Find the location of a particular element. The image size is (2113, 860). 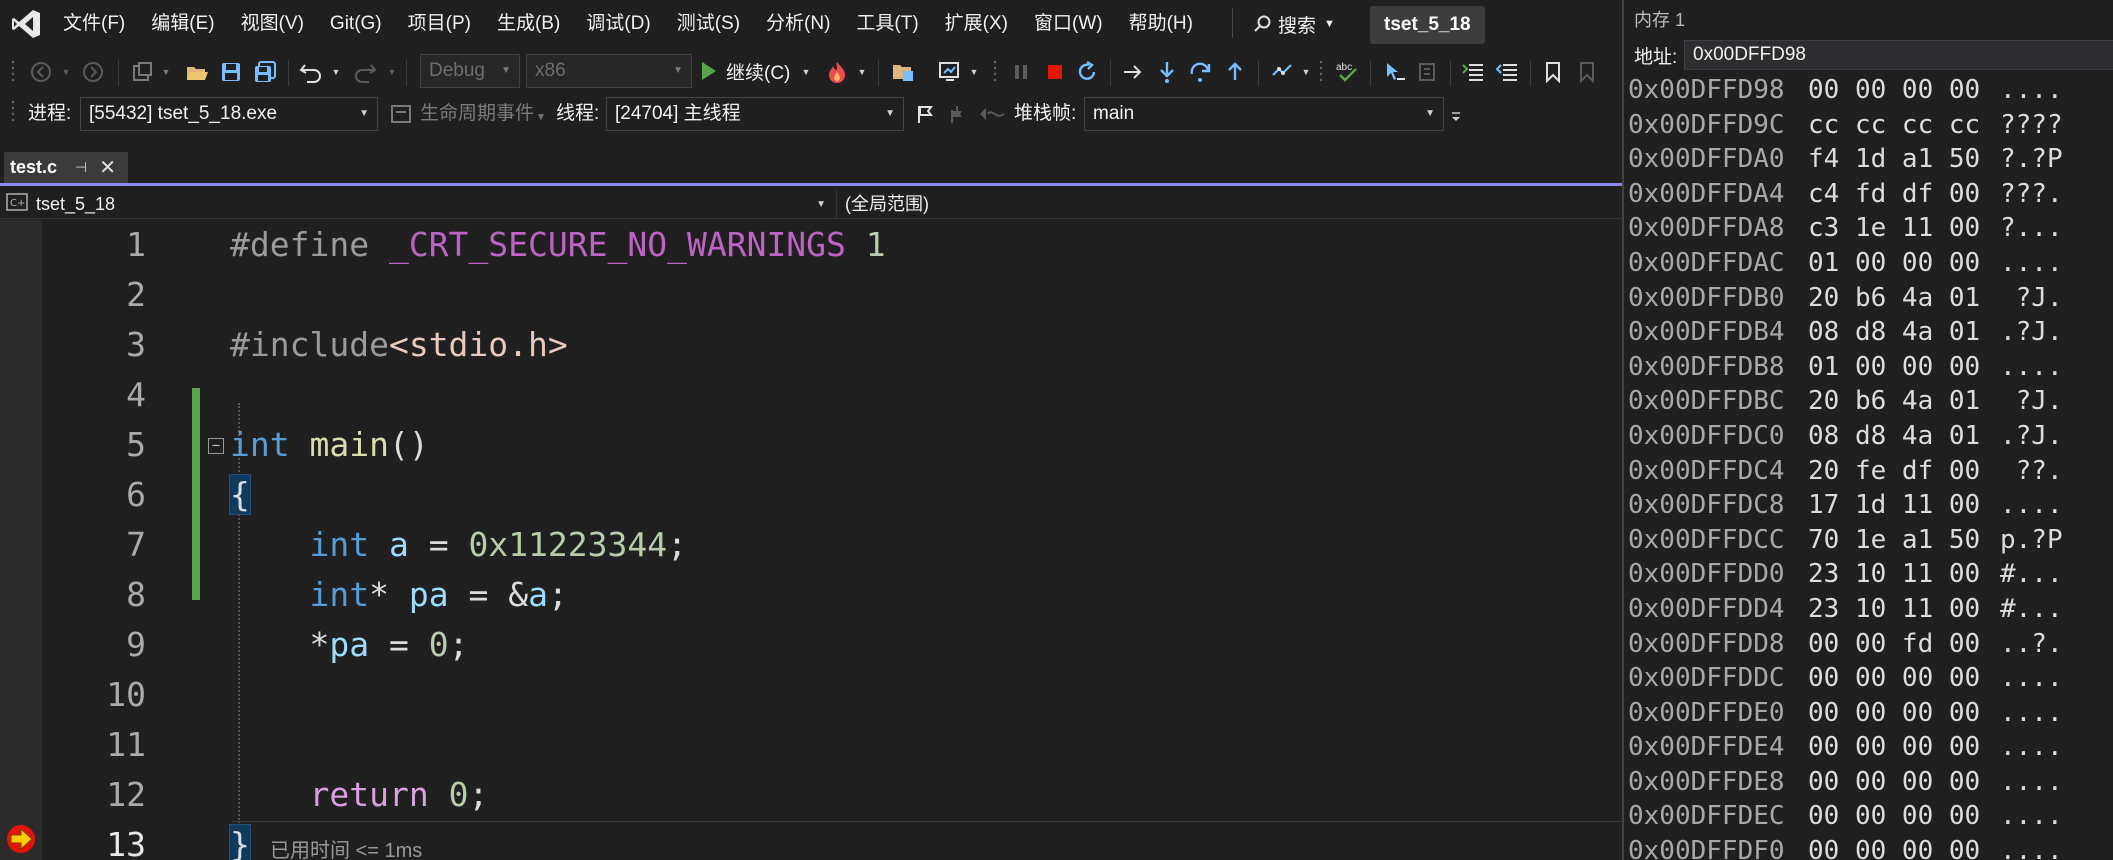

memory-row: 0x00DFFDCC 70 1e a1 50 p.?P is located at coordinates (1868, 540).